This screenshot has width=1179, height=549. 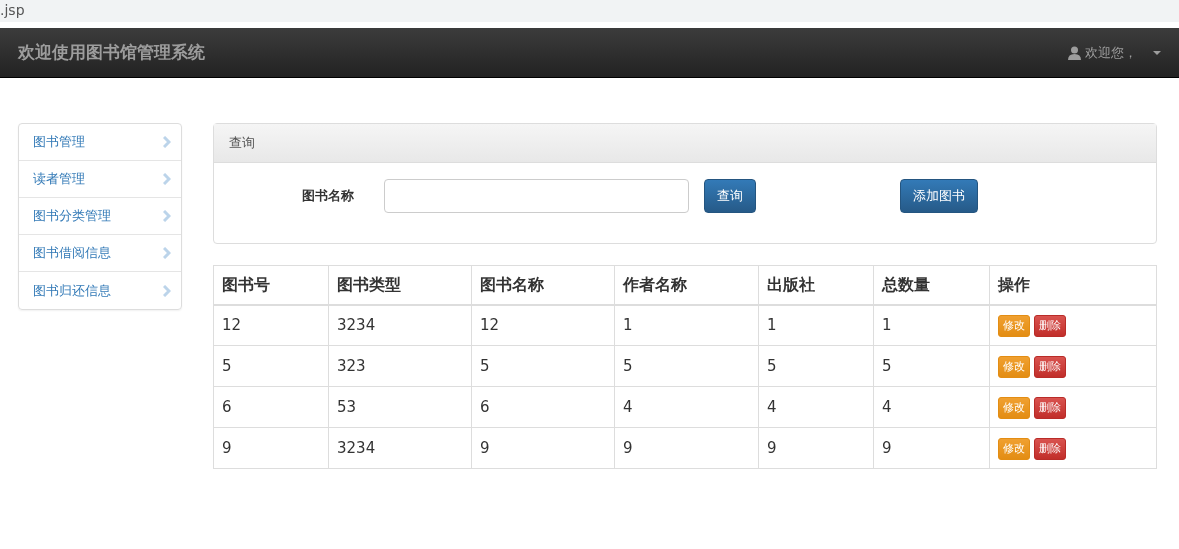 I want to click on column-header: 出版社, so click(x=816, y=285).